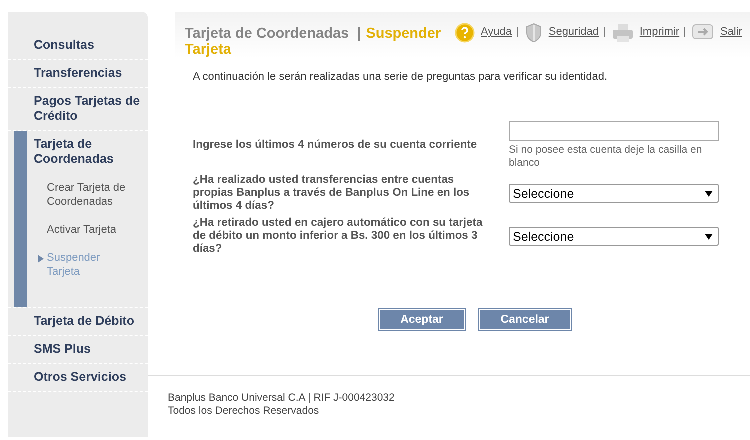 The image size is (750, 440). I want to click on input-field, so click(614, 131).